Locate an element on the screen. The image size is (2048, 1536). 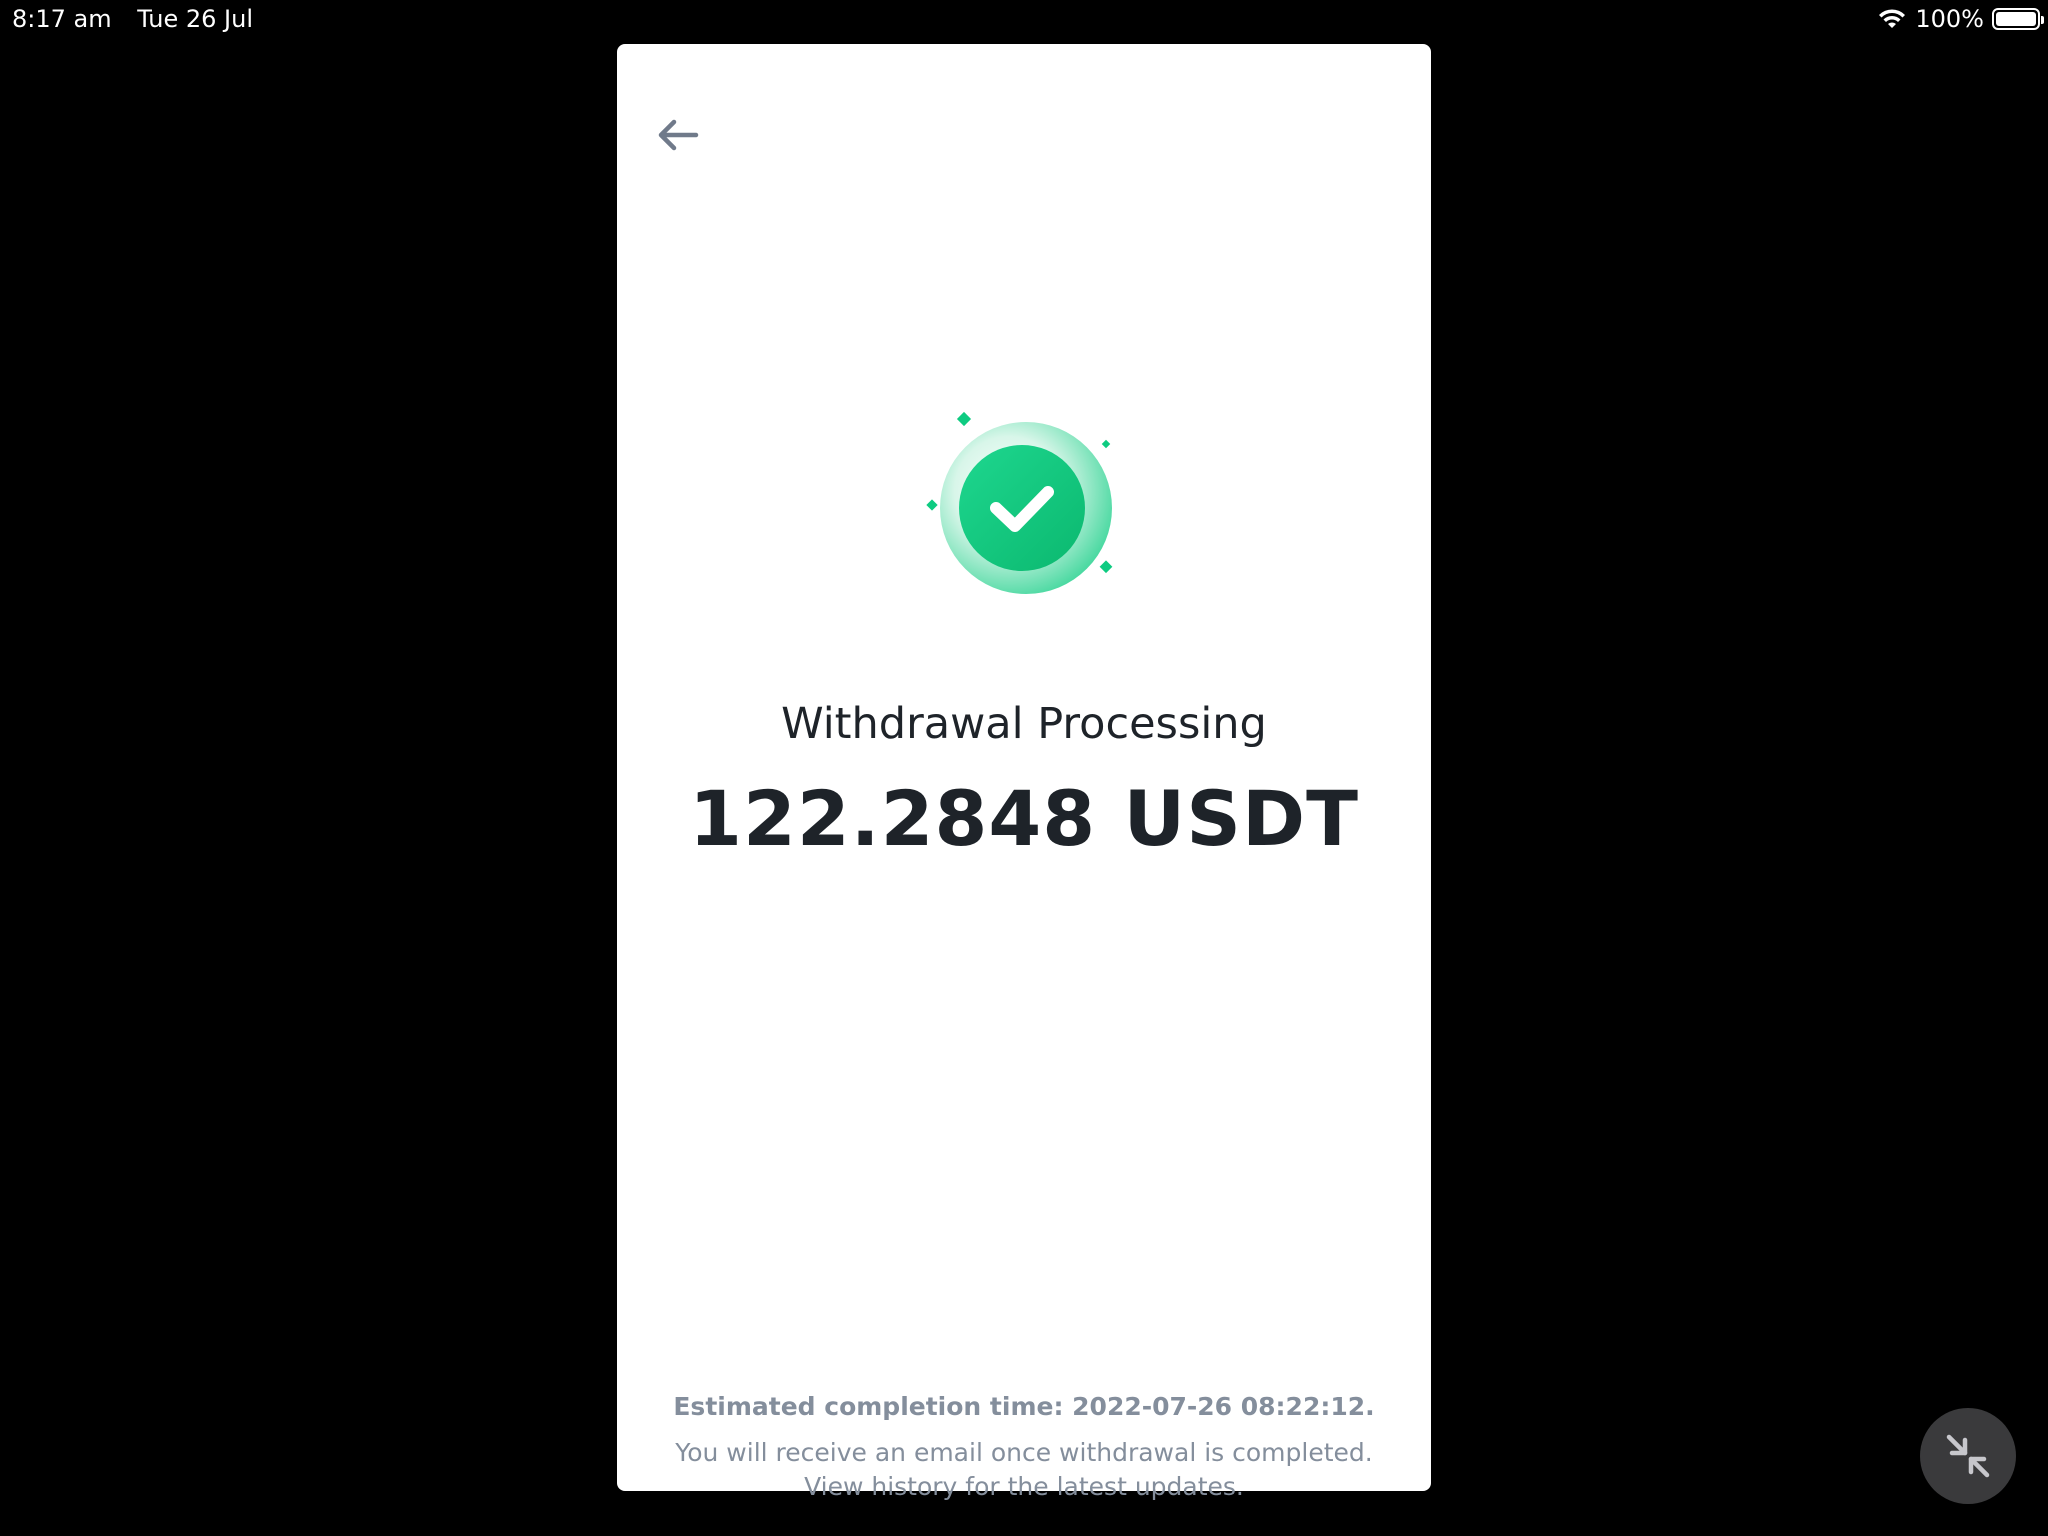
minimize-arrows-icon is located at coordinates (1968, 1456).